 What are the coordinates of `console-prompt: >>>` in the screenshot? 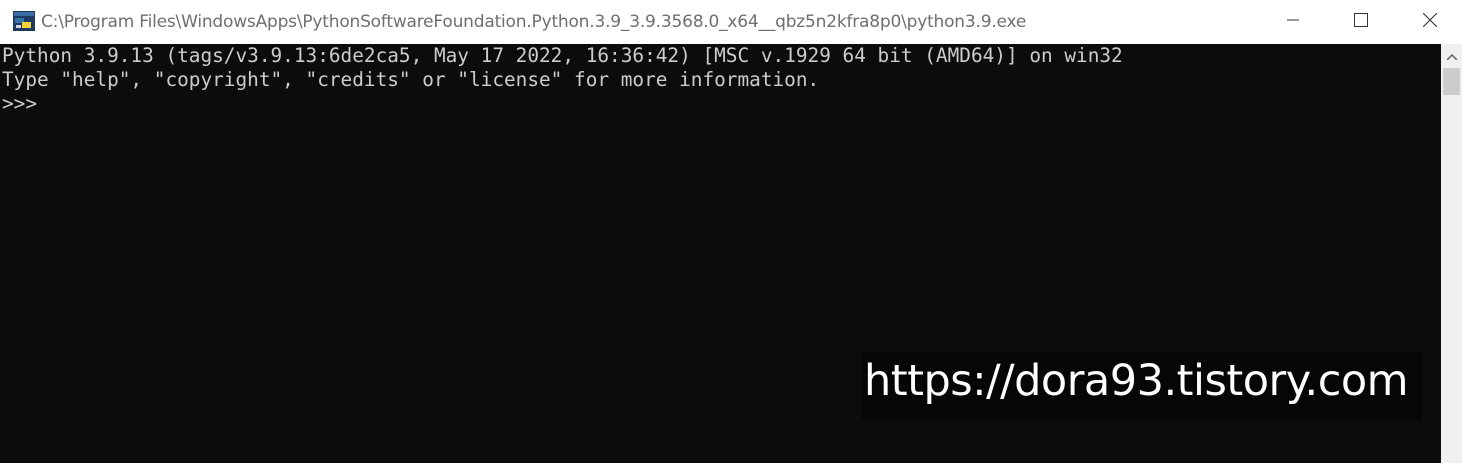 It's located at (25, 104).